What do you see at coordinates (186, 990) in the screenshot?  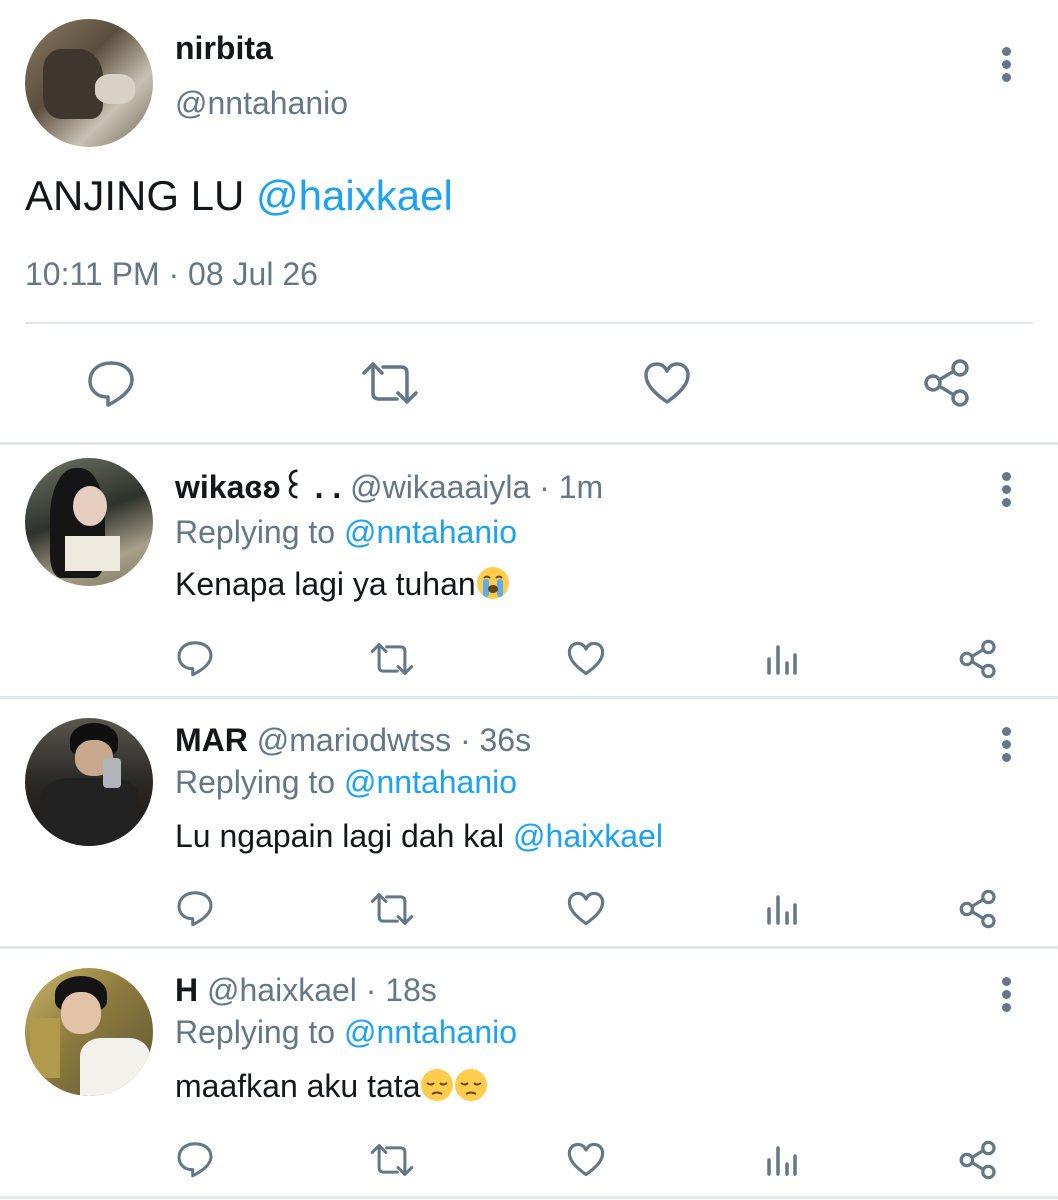 I see `display-name: H` at bounding box center [186, 990].